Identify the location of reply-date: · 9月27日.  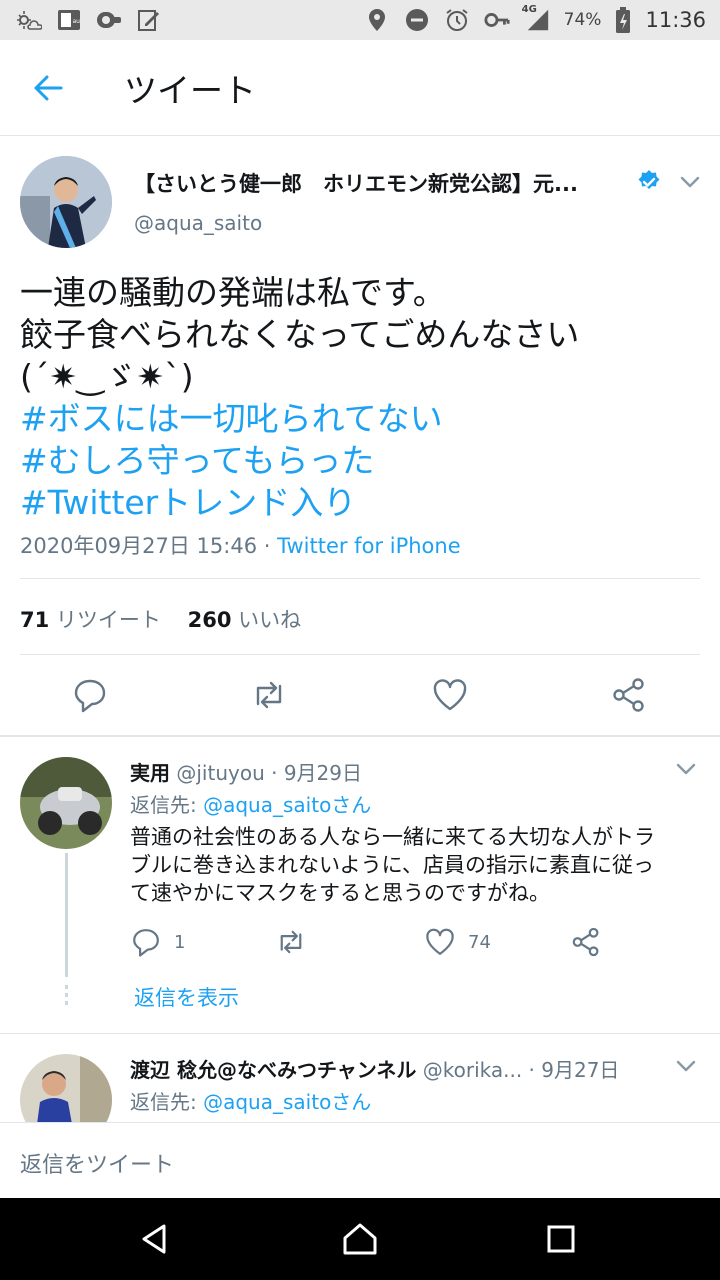
(574, 1070).